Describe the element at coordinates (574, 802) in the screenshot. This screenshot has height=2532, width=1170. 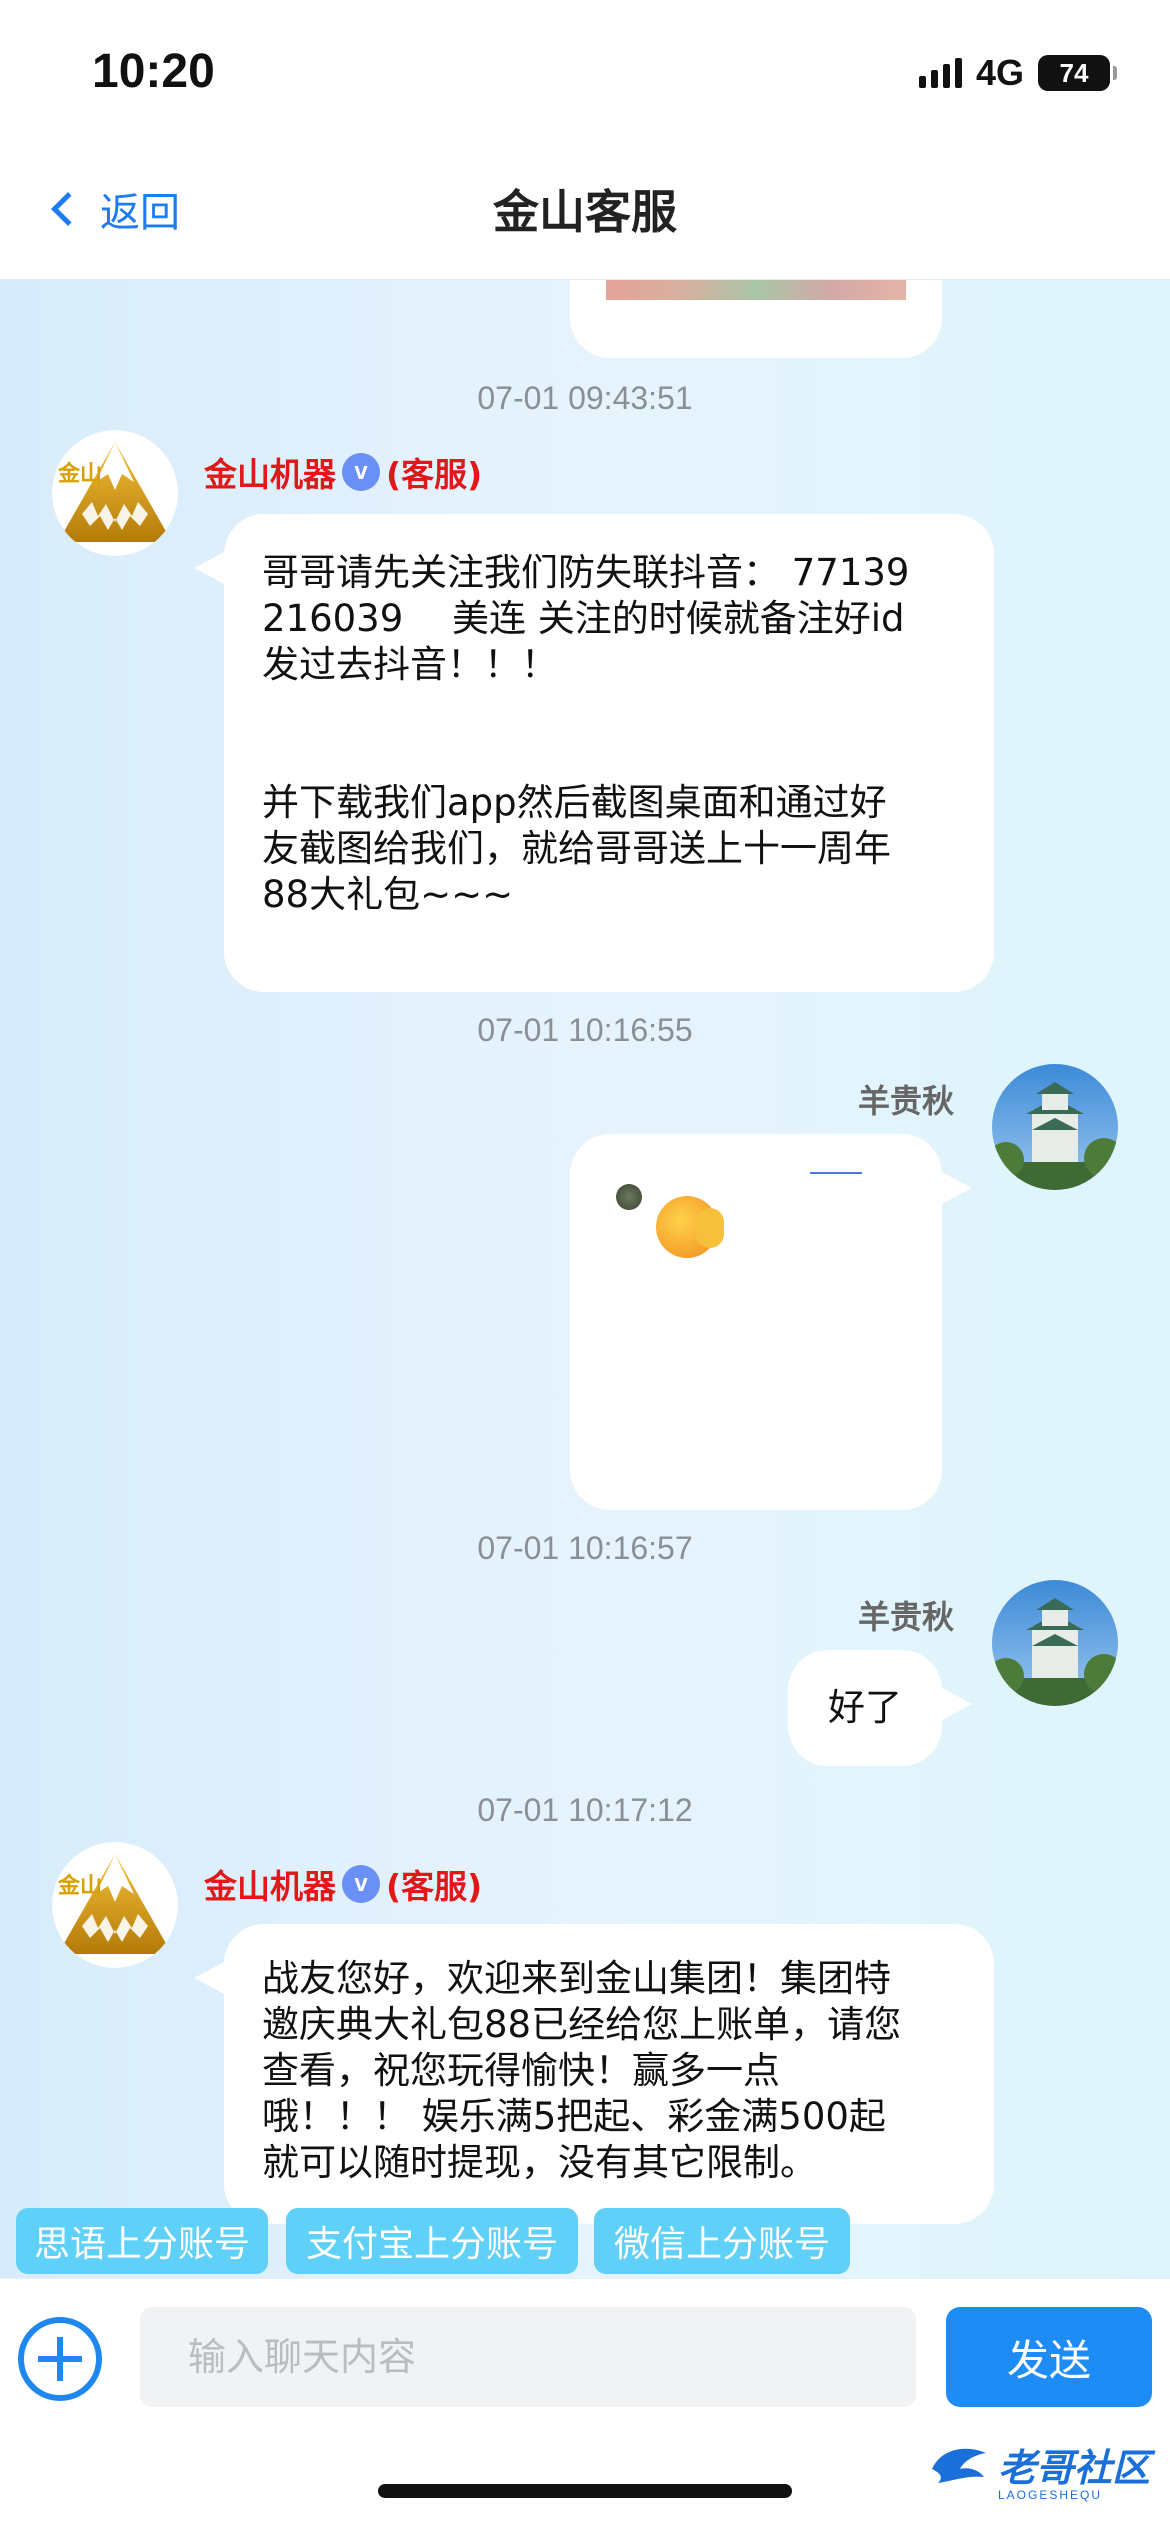
I see `message-line: 并下载我们app然后截图桌面和通过好` at that location.